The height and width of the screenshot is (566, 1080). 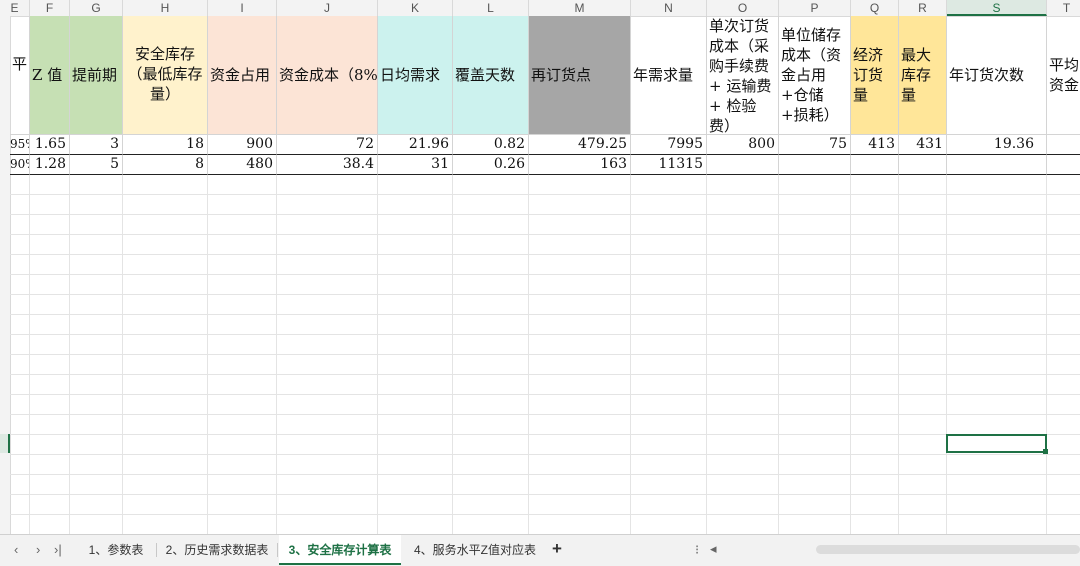 What do you see at coordinates (5, 443) in the screenshot?
I see `selected-row-marker` at bounding box center [5, 443].